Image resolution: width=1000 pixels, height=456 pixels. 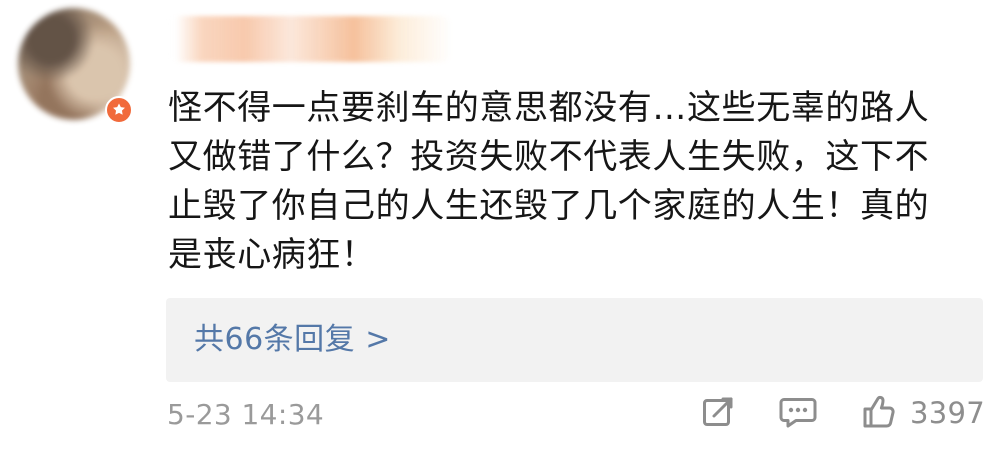 What do you see at coordinates (549, 206) in the screenshot?
I see `comment-line: 止毁了你自己的人生还毁了几个家庭的人生！真的` at bounding box center [549, 206].